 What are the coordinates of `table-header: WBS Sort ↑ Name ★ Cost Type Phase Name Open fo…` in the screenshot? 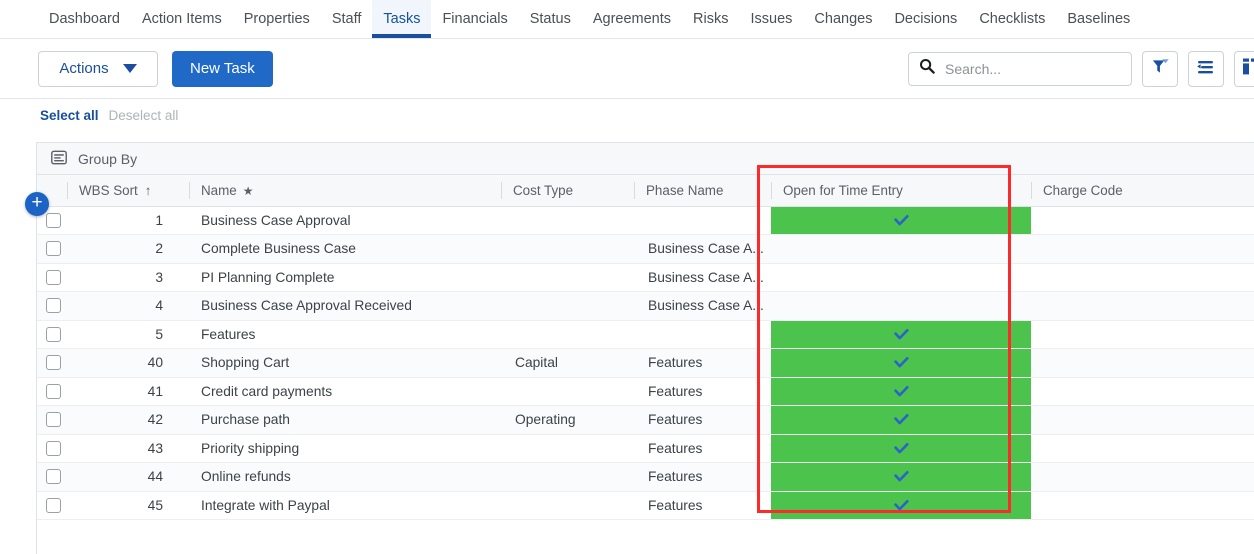 It's located at (645, 191).